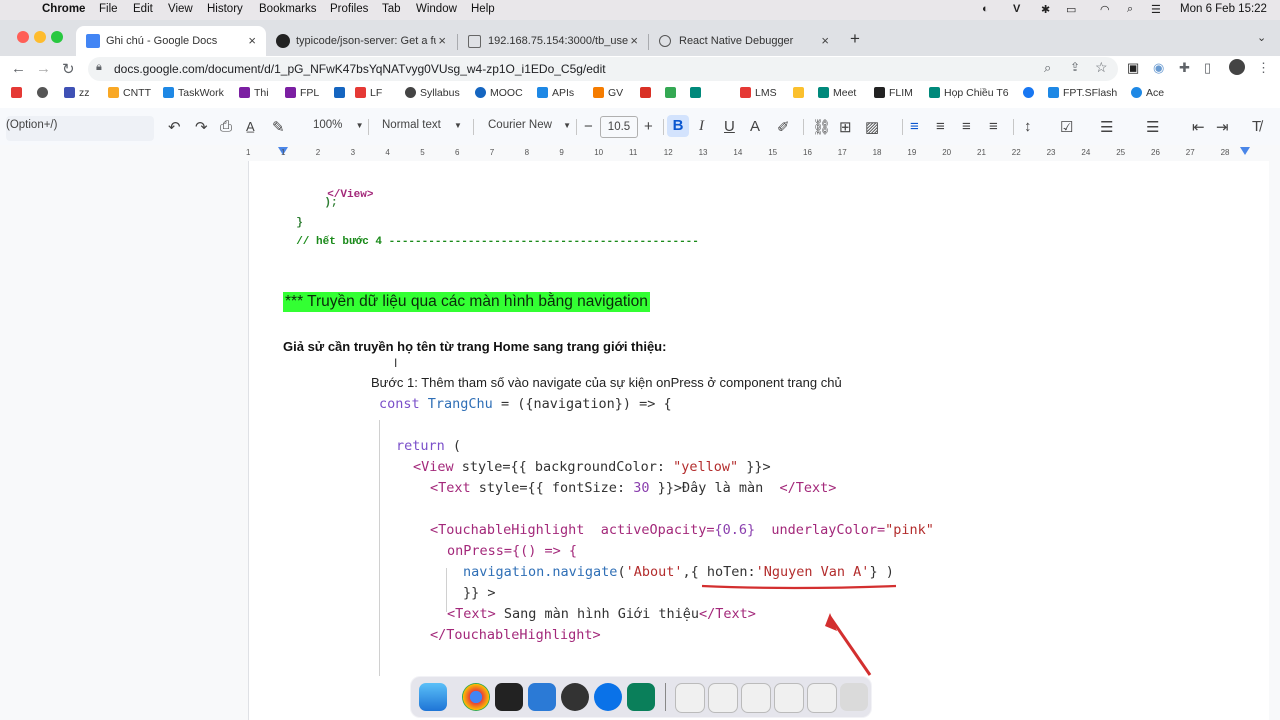  What do you see at coordinates (641, 697) in the screenshot?
I see `app-icon` at bounding box center [641, 697].